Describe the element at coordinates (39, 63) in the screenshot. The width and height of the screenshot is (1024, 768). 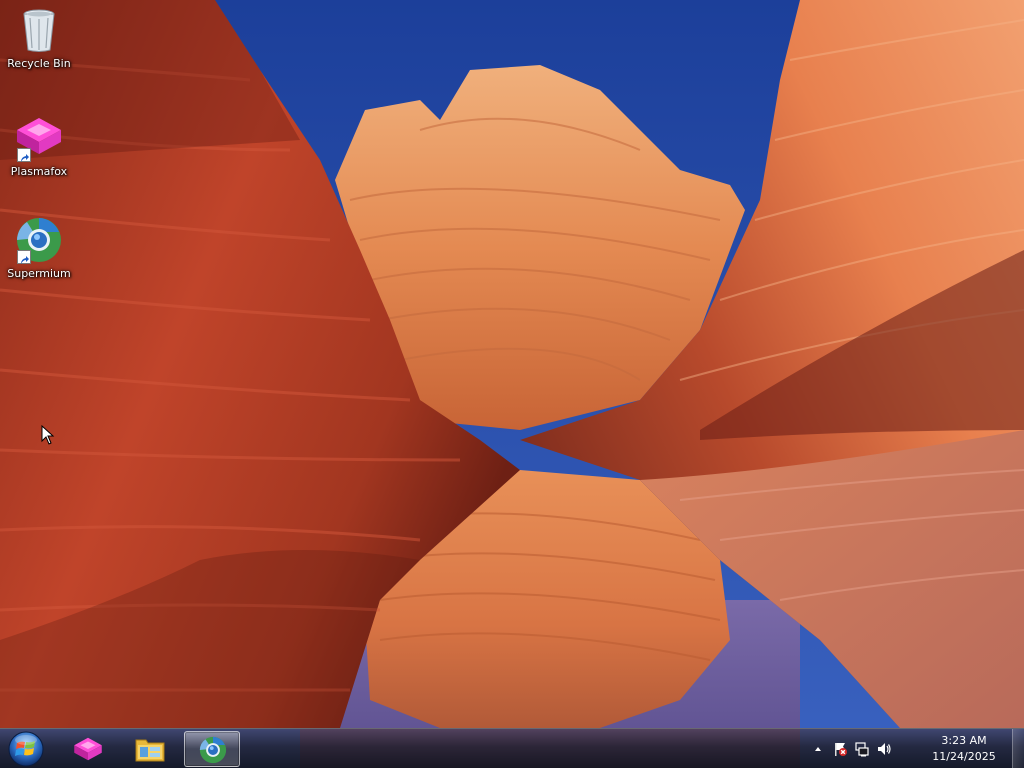
I see `desktop-icon-label: Recycle Bin` at that location.